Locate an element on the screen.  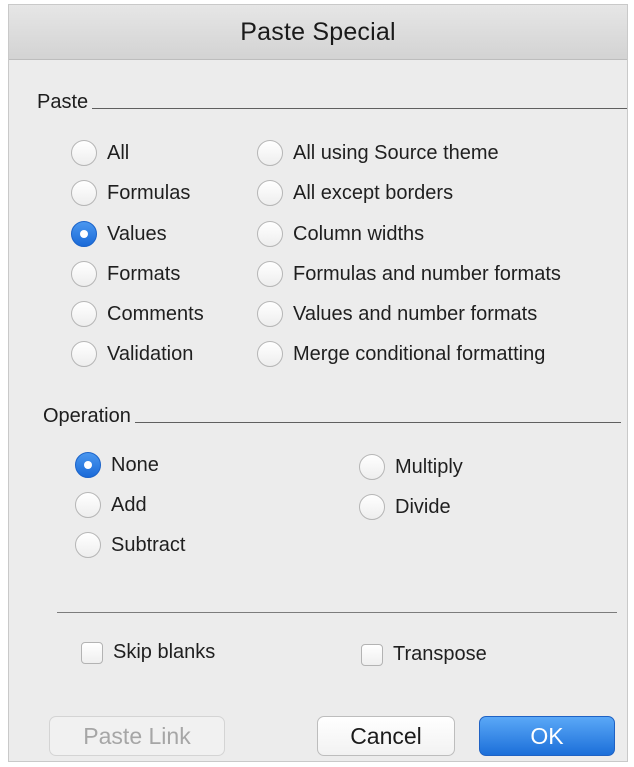
radio-paste-formulas-number-formats-control is located at coordinates (270, 274).